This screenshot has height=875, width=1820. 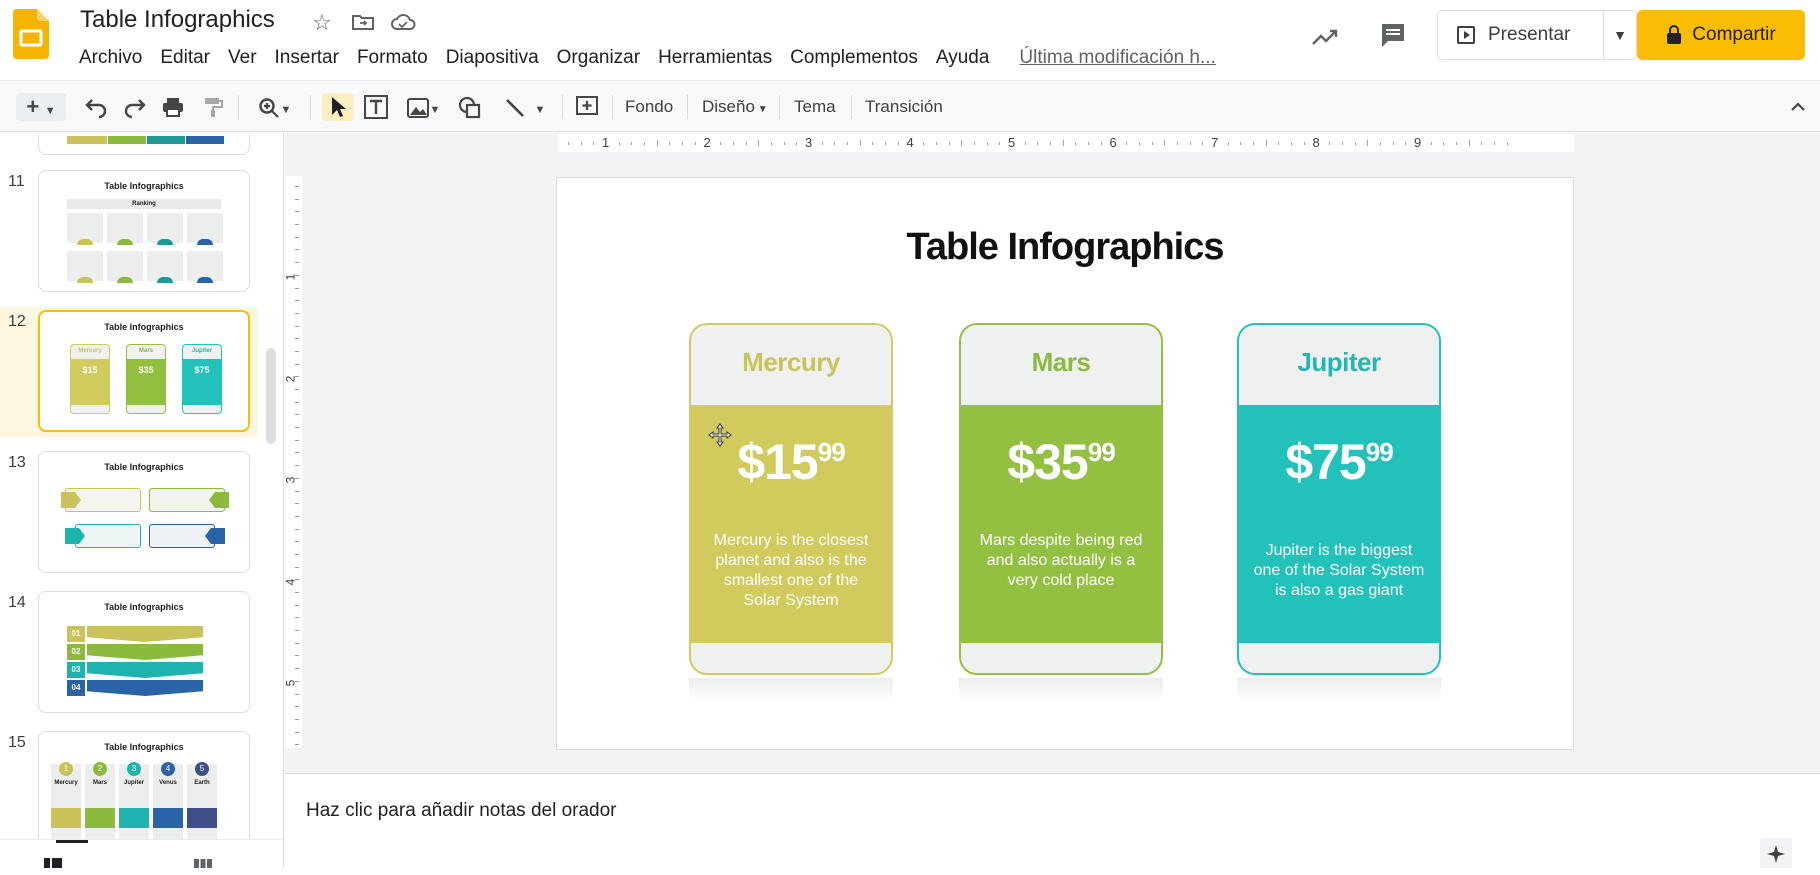 I want to click on explore-sparkle-icon, so click(x=1776, y=853).